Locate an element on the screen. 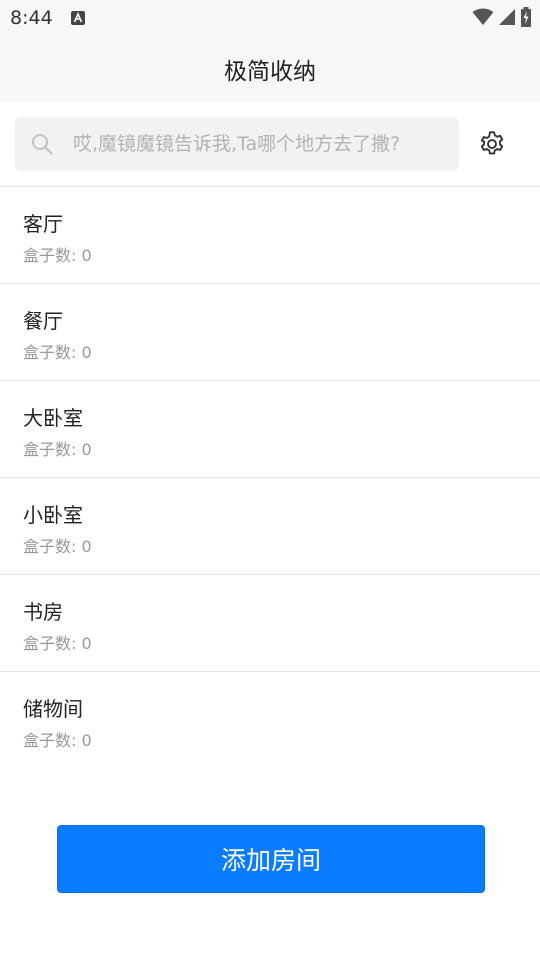 This screenshot has height=960, width=540. battery-charging-icon is located at coordinates (526, 17).